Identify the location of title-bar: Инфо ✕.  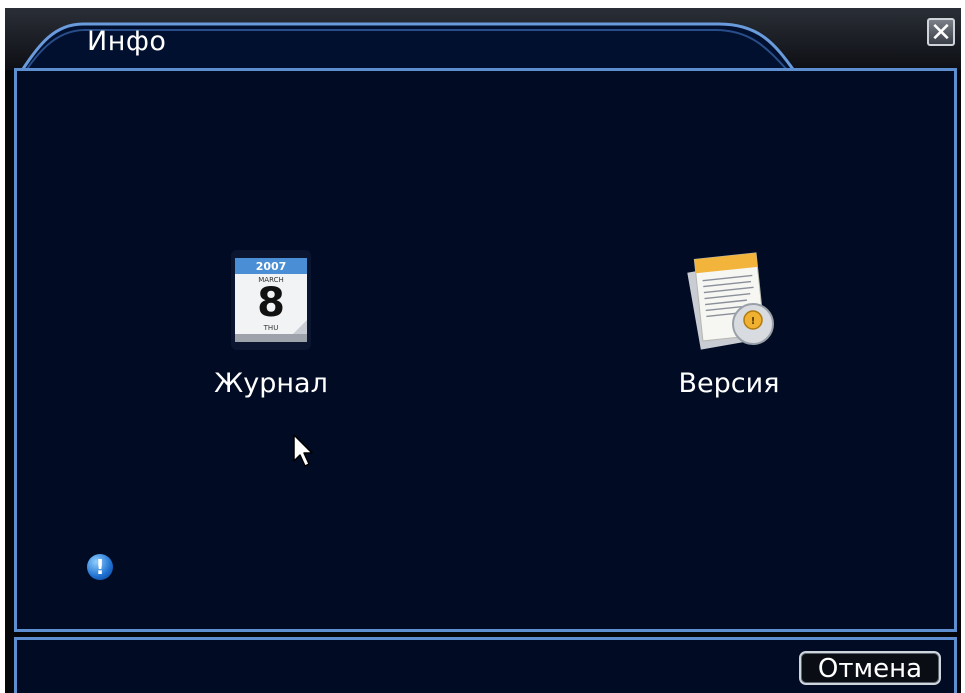
(483, 40).